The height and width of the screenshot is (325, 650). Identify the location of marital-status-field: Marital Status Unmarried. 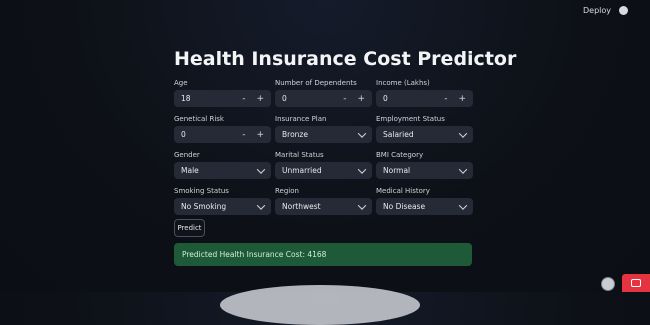
(323, 164).